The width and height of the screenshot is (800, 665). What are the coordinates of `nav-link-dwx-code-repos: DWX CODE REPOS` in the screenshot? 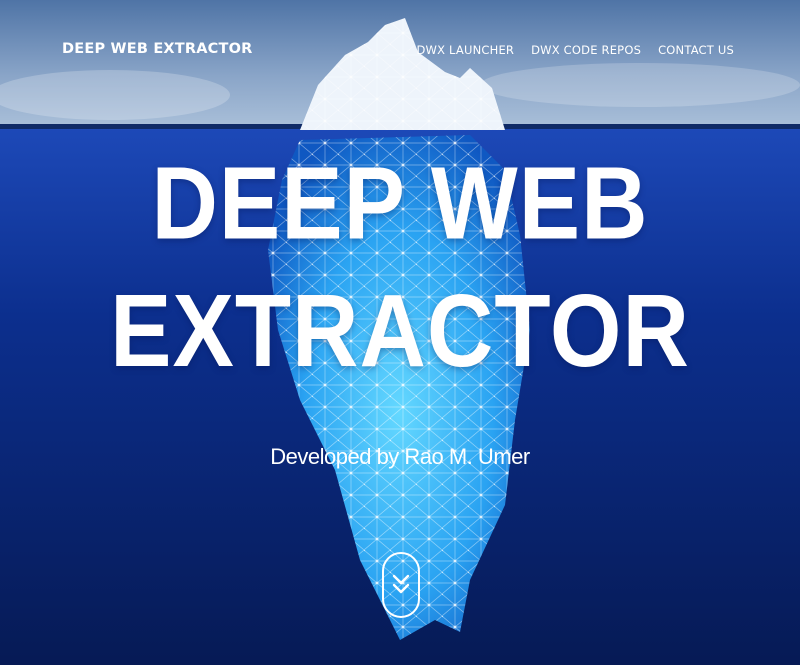 It's located at (586, 50).